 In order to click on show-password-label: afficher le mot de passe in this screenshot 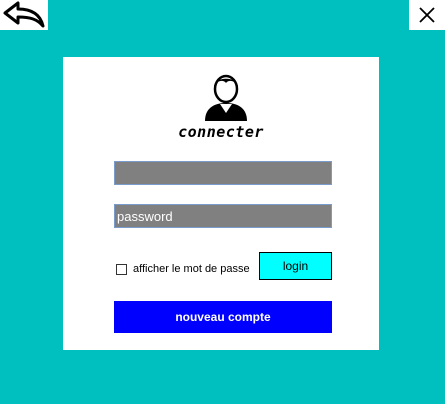, I will do `click(191, 269)`.